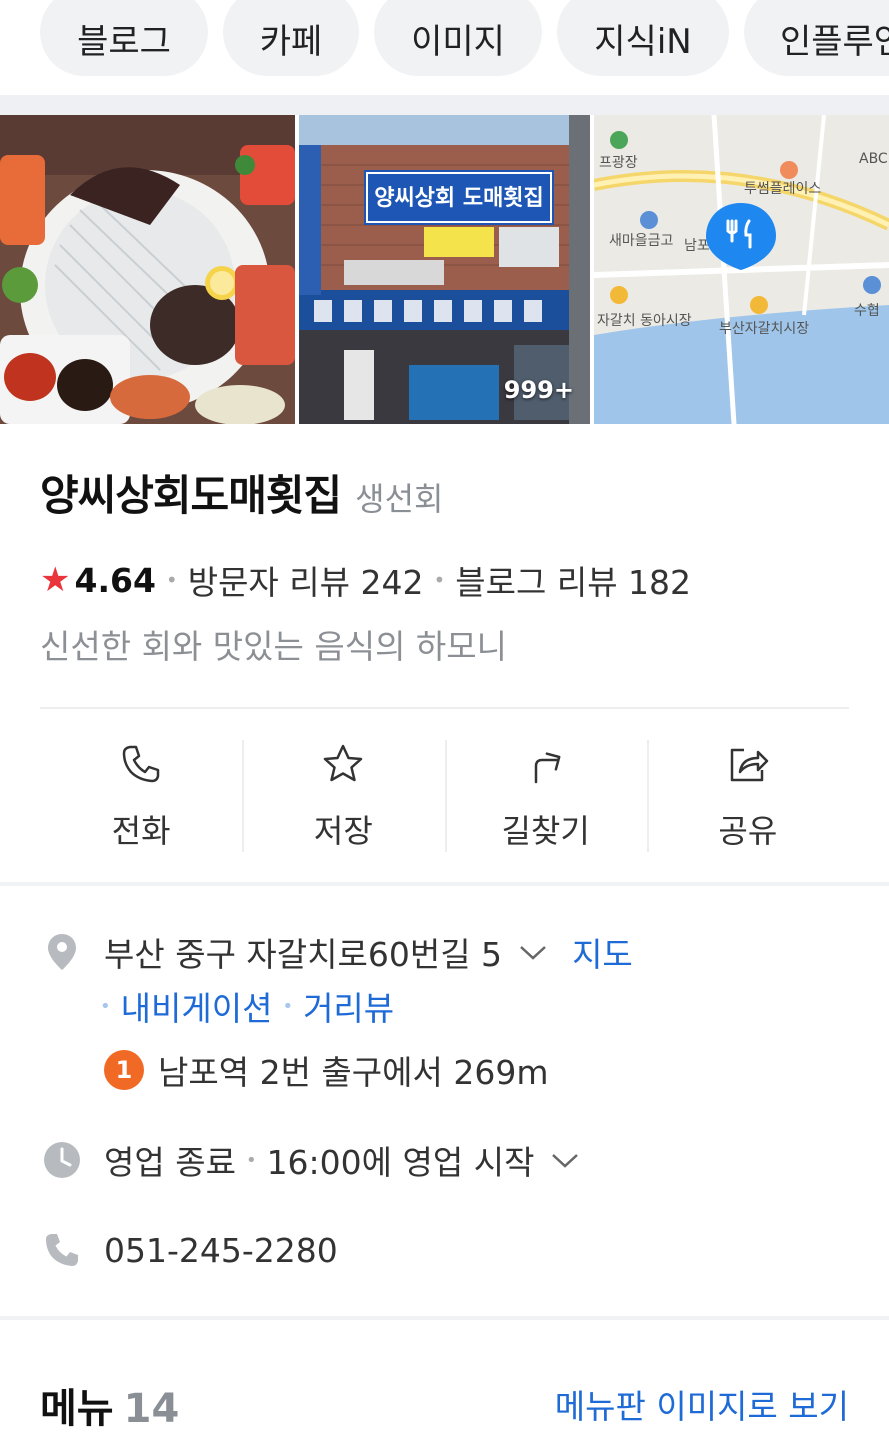  I want to click on menu-title: 메뉴, so click(77, 1409).